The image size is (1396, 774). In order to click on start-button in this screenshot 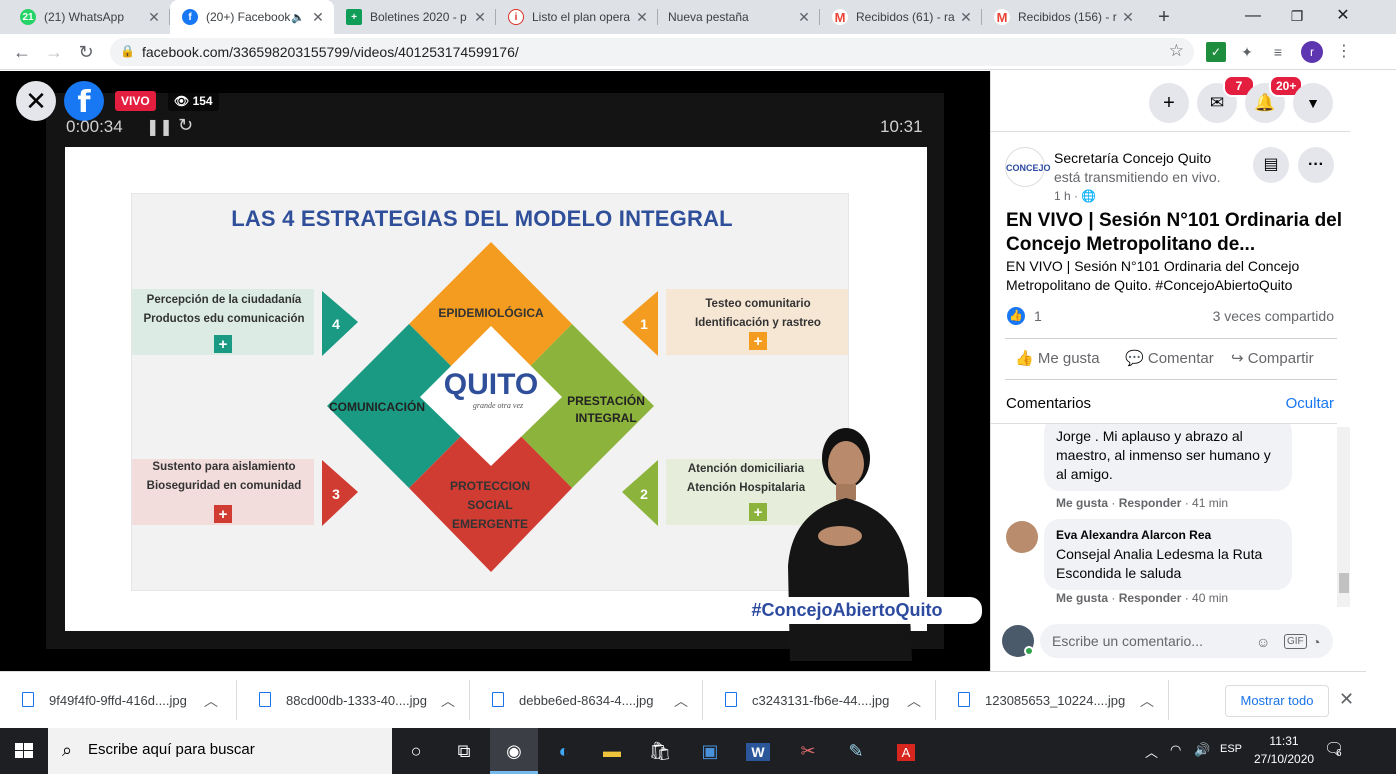, I will do `click(24, 751)`.